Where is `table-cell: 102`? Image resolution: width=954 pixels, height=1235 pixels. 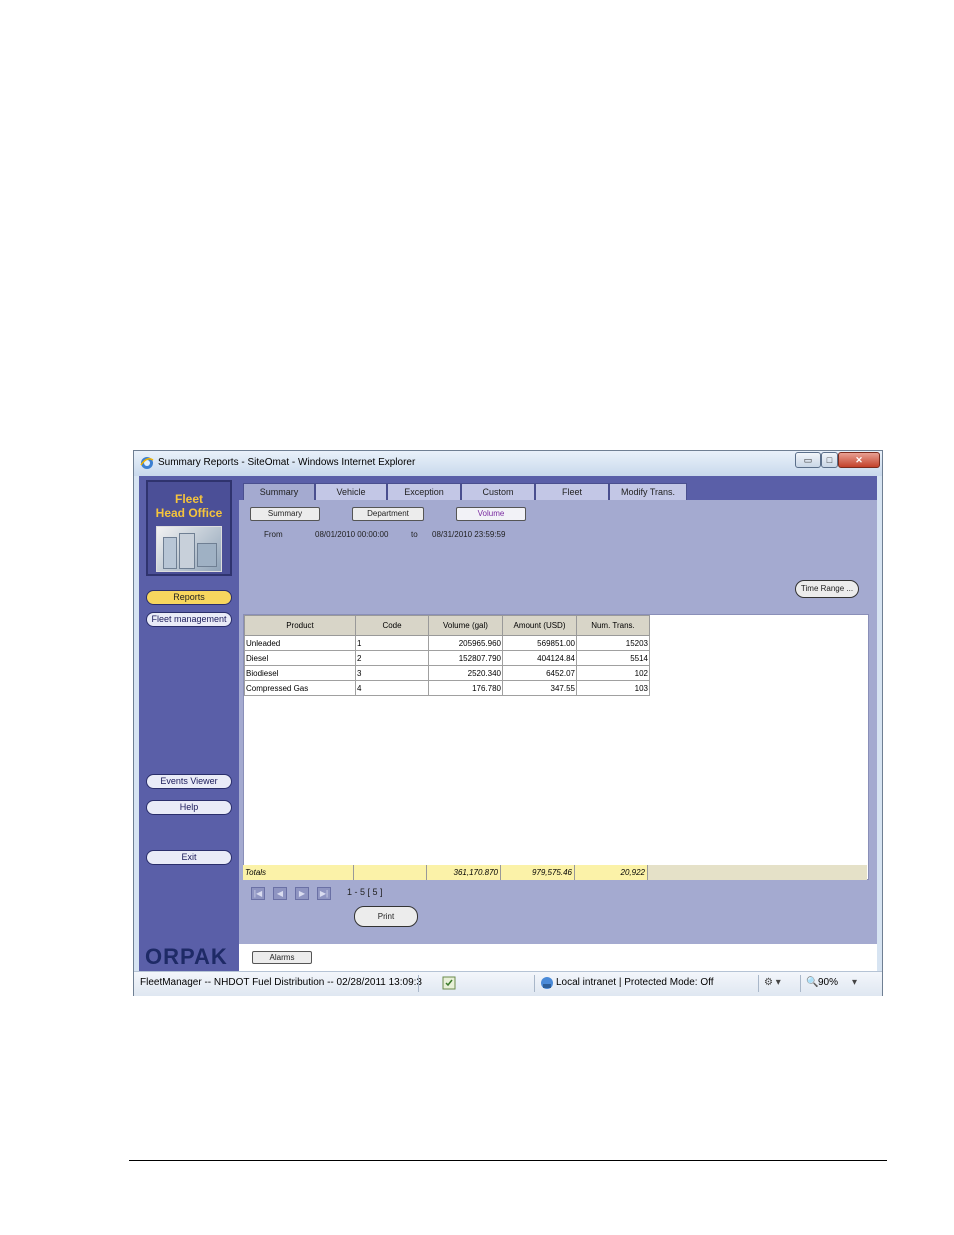
table-cell: 102 is located at coordinates (613, 673).